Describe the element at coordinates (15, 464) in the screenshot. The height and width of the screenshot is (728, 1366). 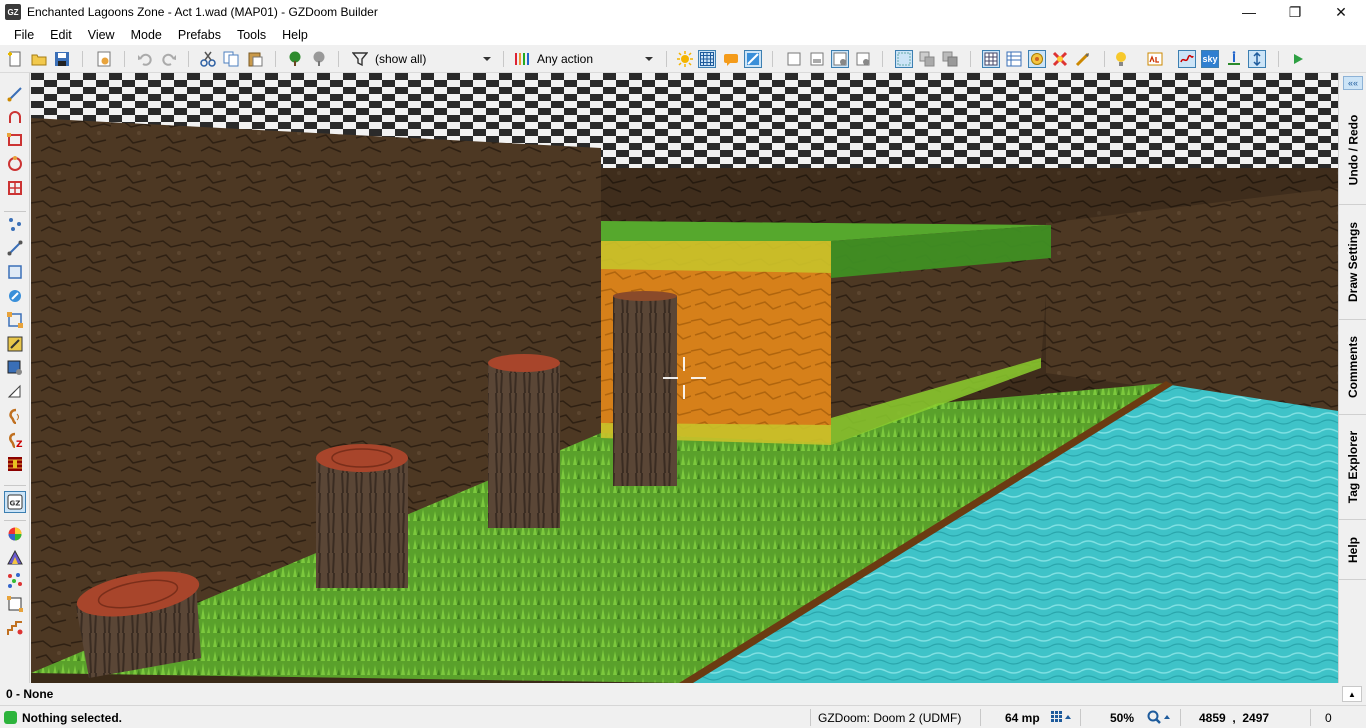
I see `floor-align-icon` at that location.